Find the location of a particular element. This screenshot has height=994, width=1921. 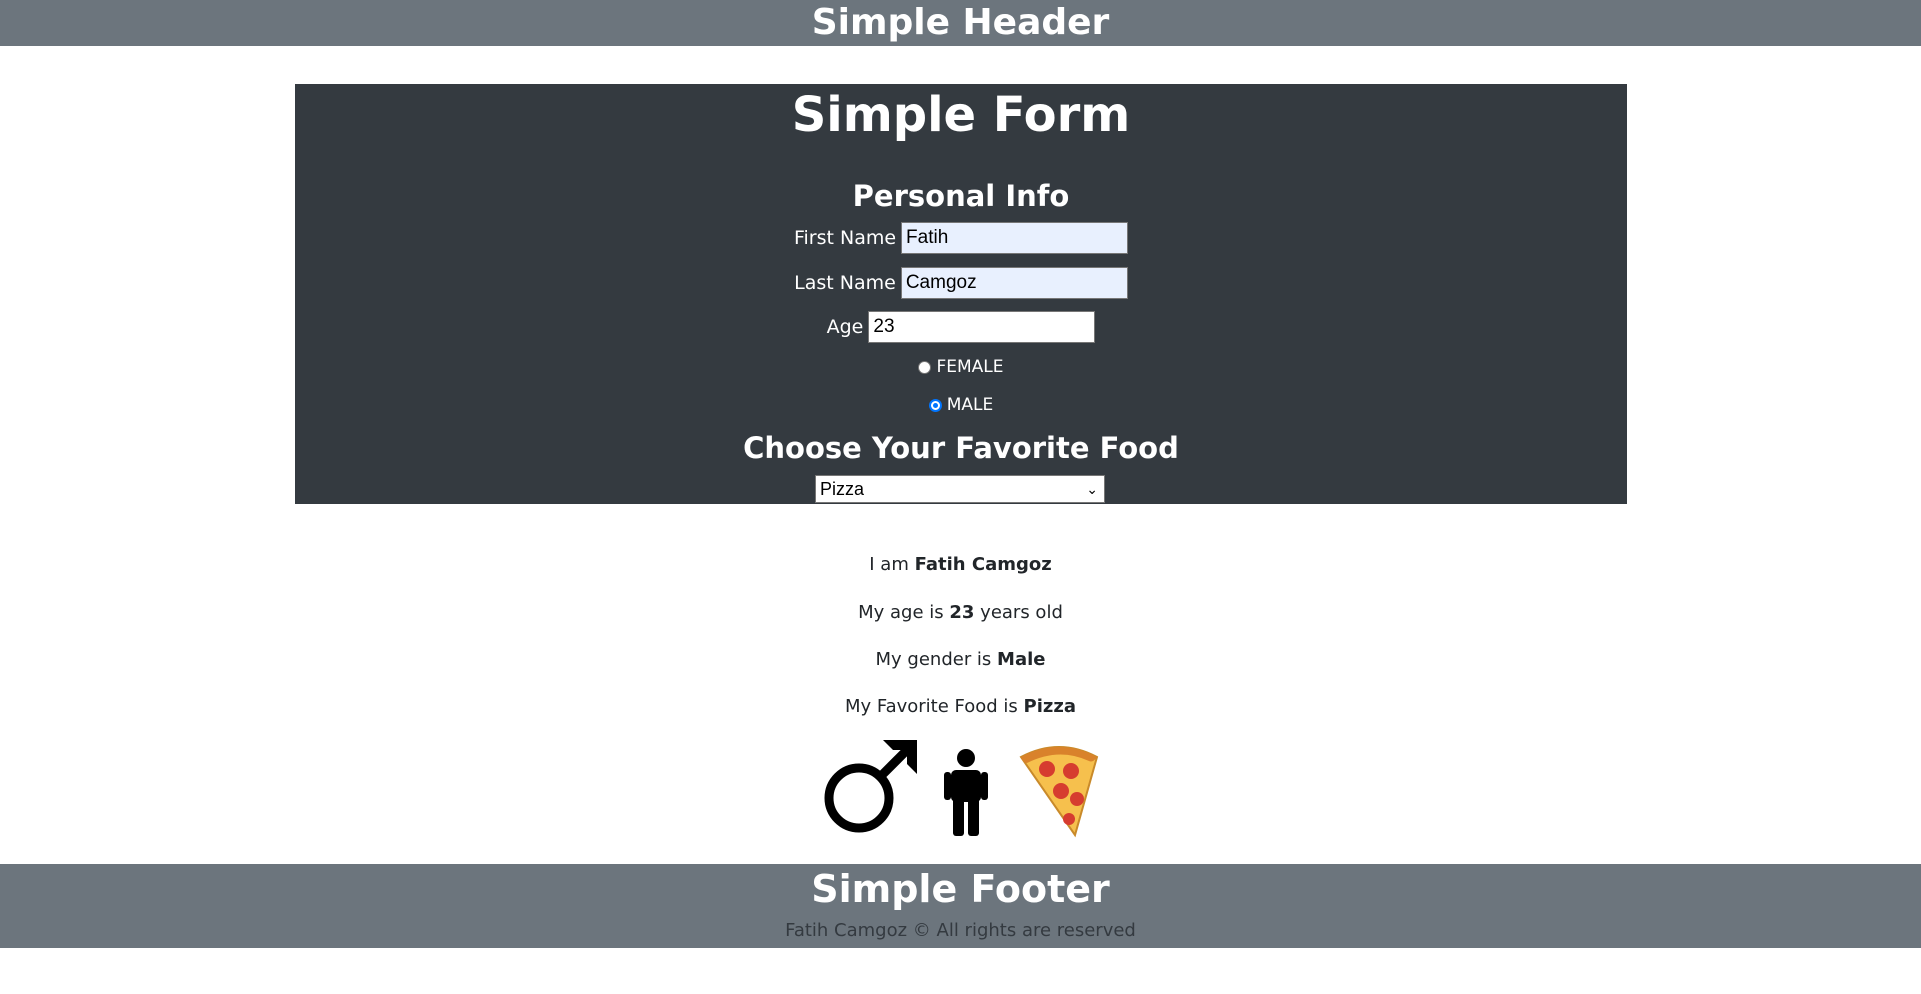

gender-option-male: MALE is located at coordinates (961, 405).